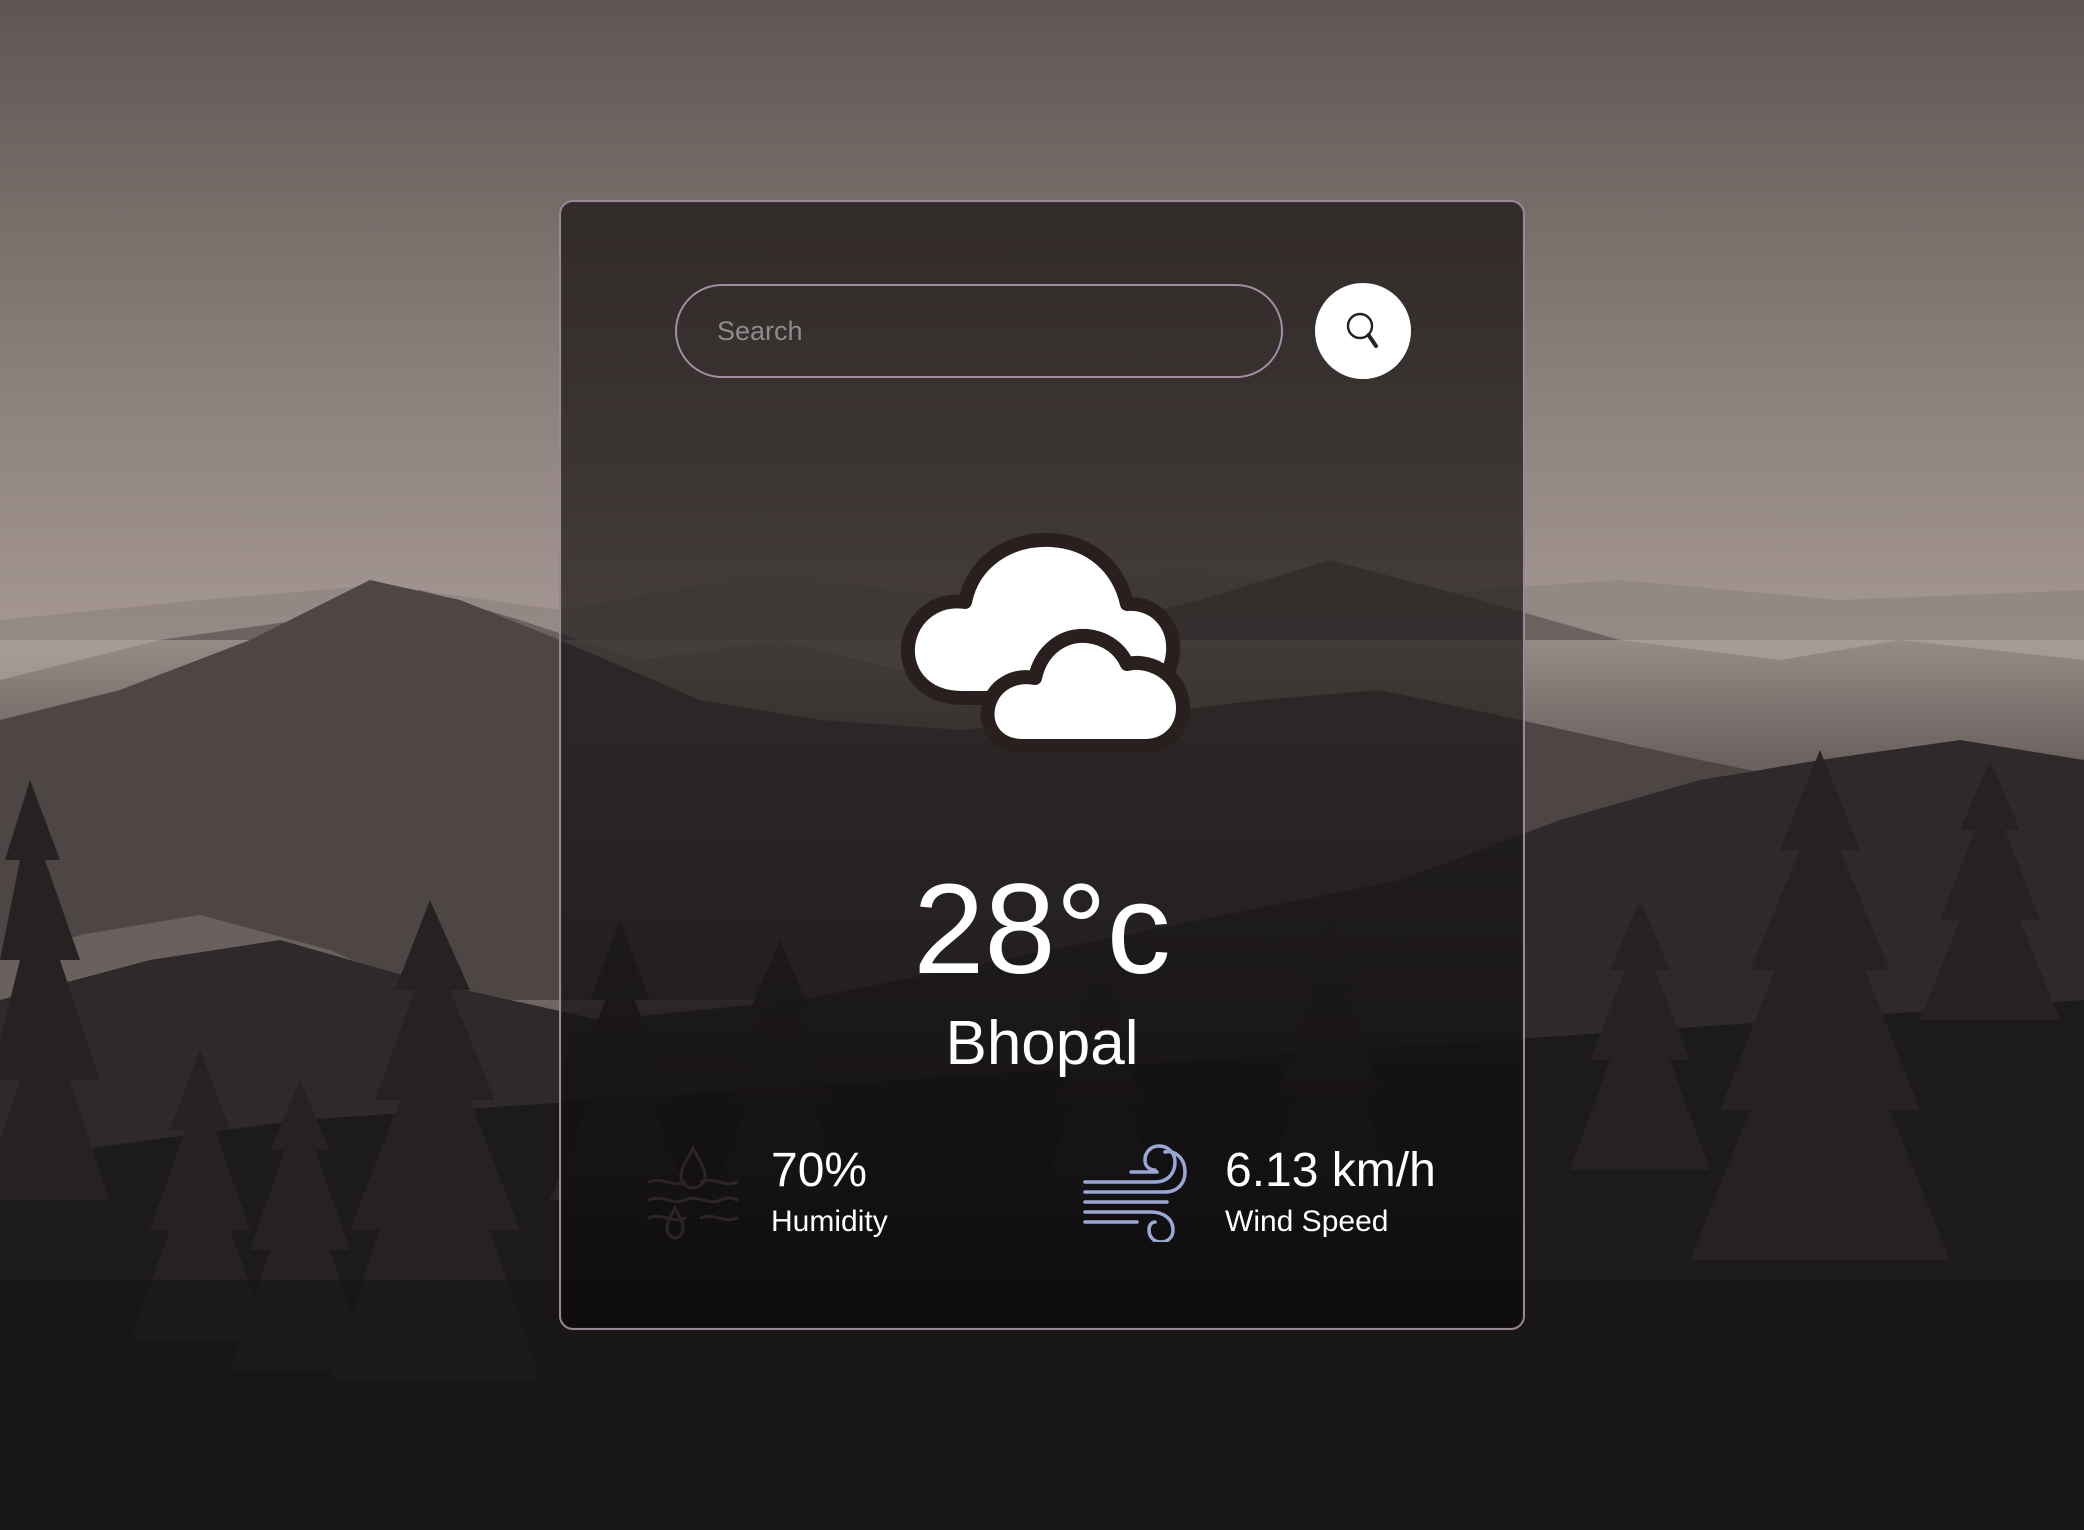 Image resolution: width=2084 pixels, height=1530 pixels. I want to click on search-bar, so click(1045, 331).